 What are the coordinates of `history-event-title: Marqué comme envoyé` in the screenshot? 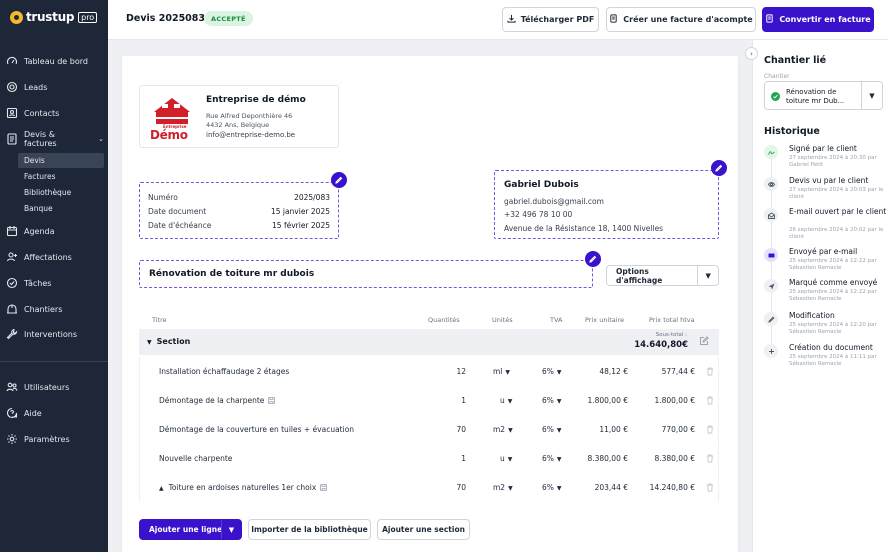 It's located at (833, 282).